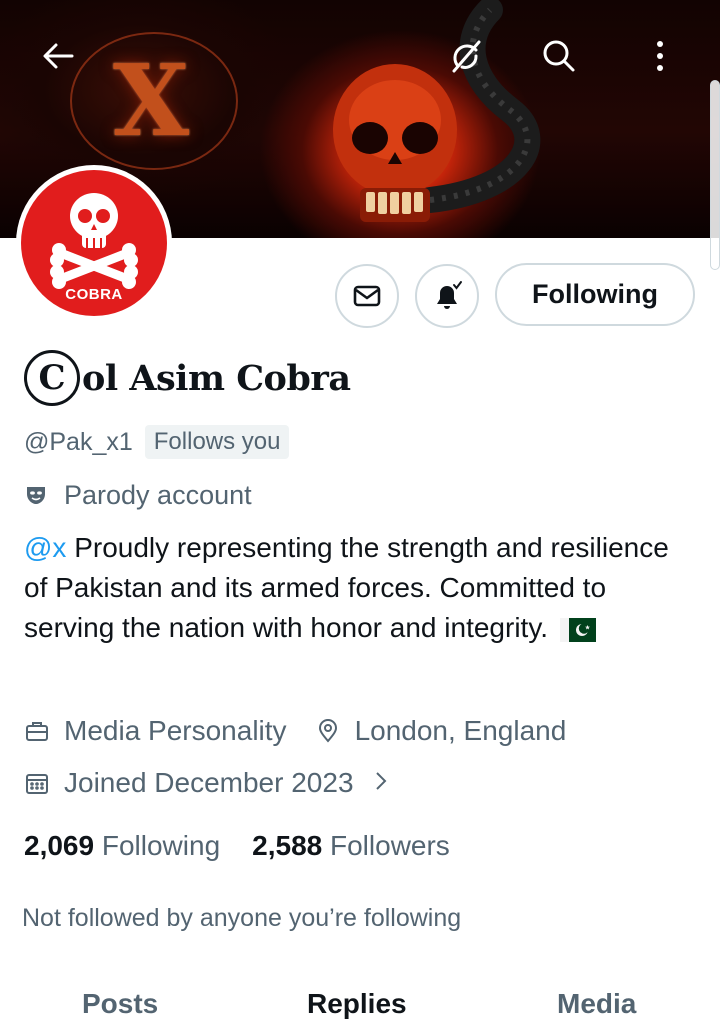 The width and height of the screenshot is (720, 1028). I want to click on user-handle: @Pak_x1, so click(78, 441).